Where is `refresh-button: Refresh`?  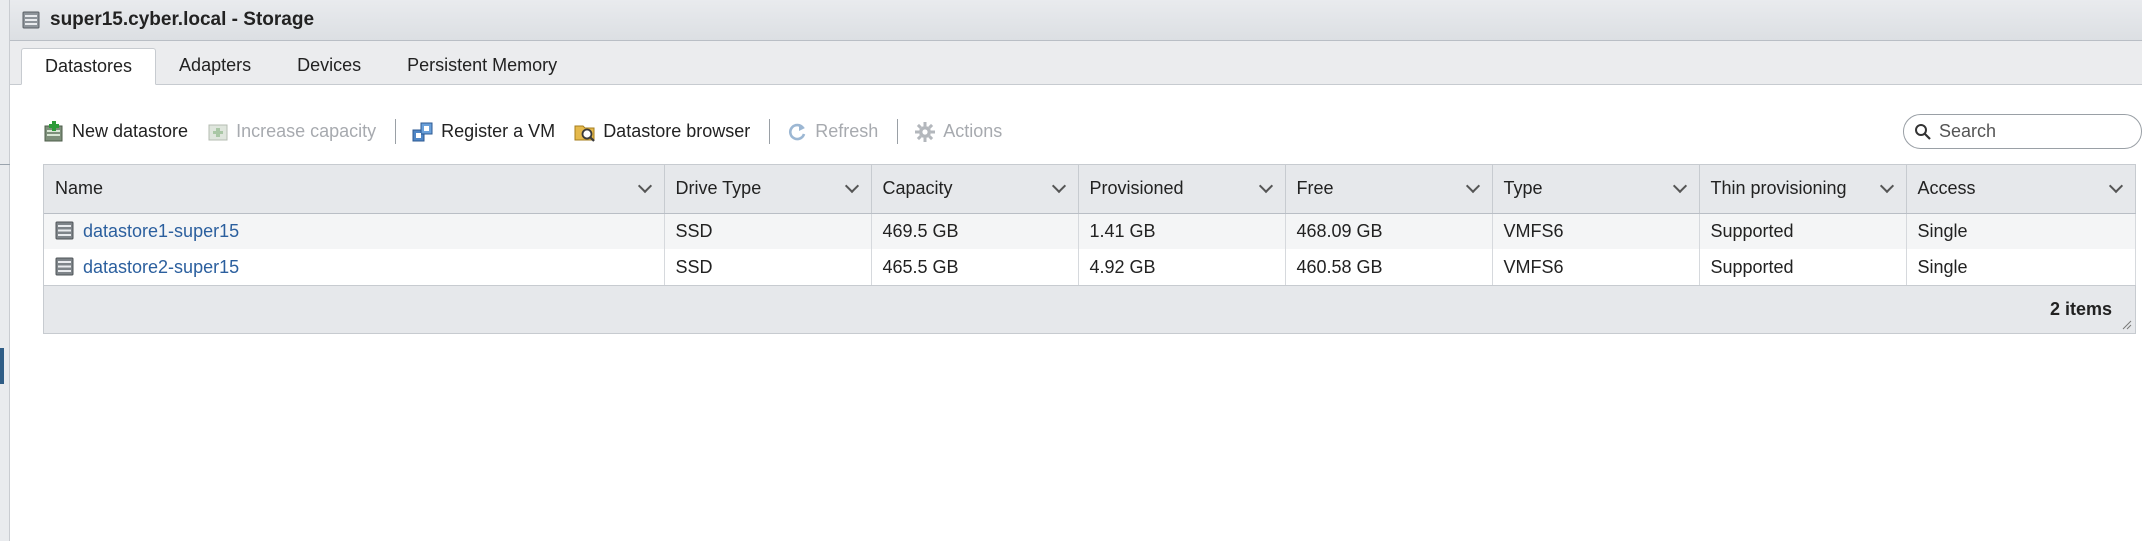 refresh-button: Refresh is located at coordinates (835, 132).